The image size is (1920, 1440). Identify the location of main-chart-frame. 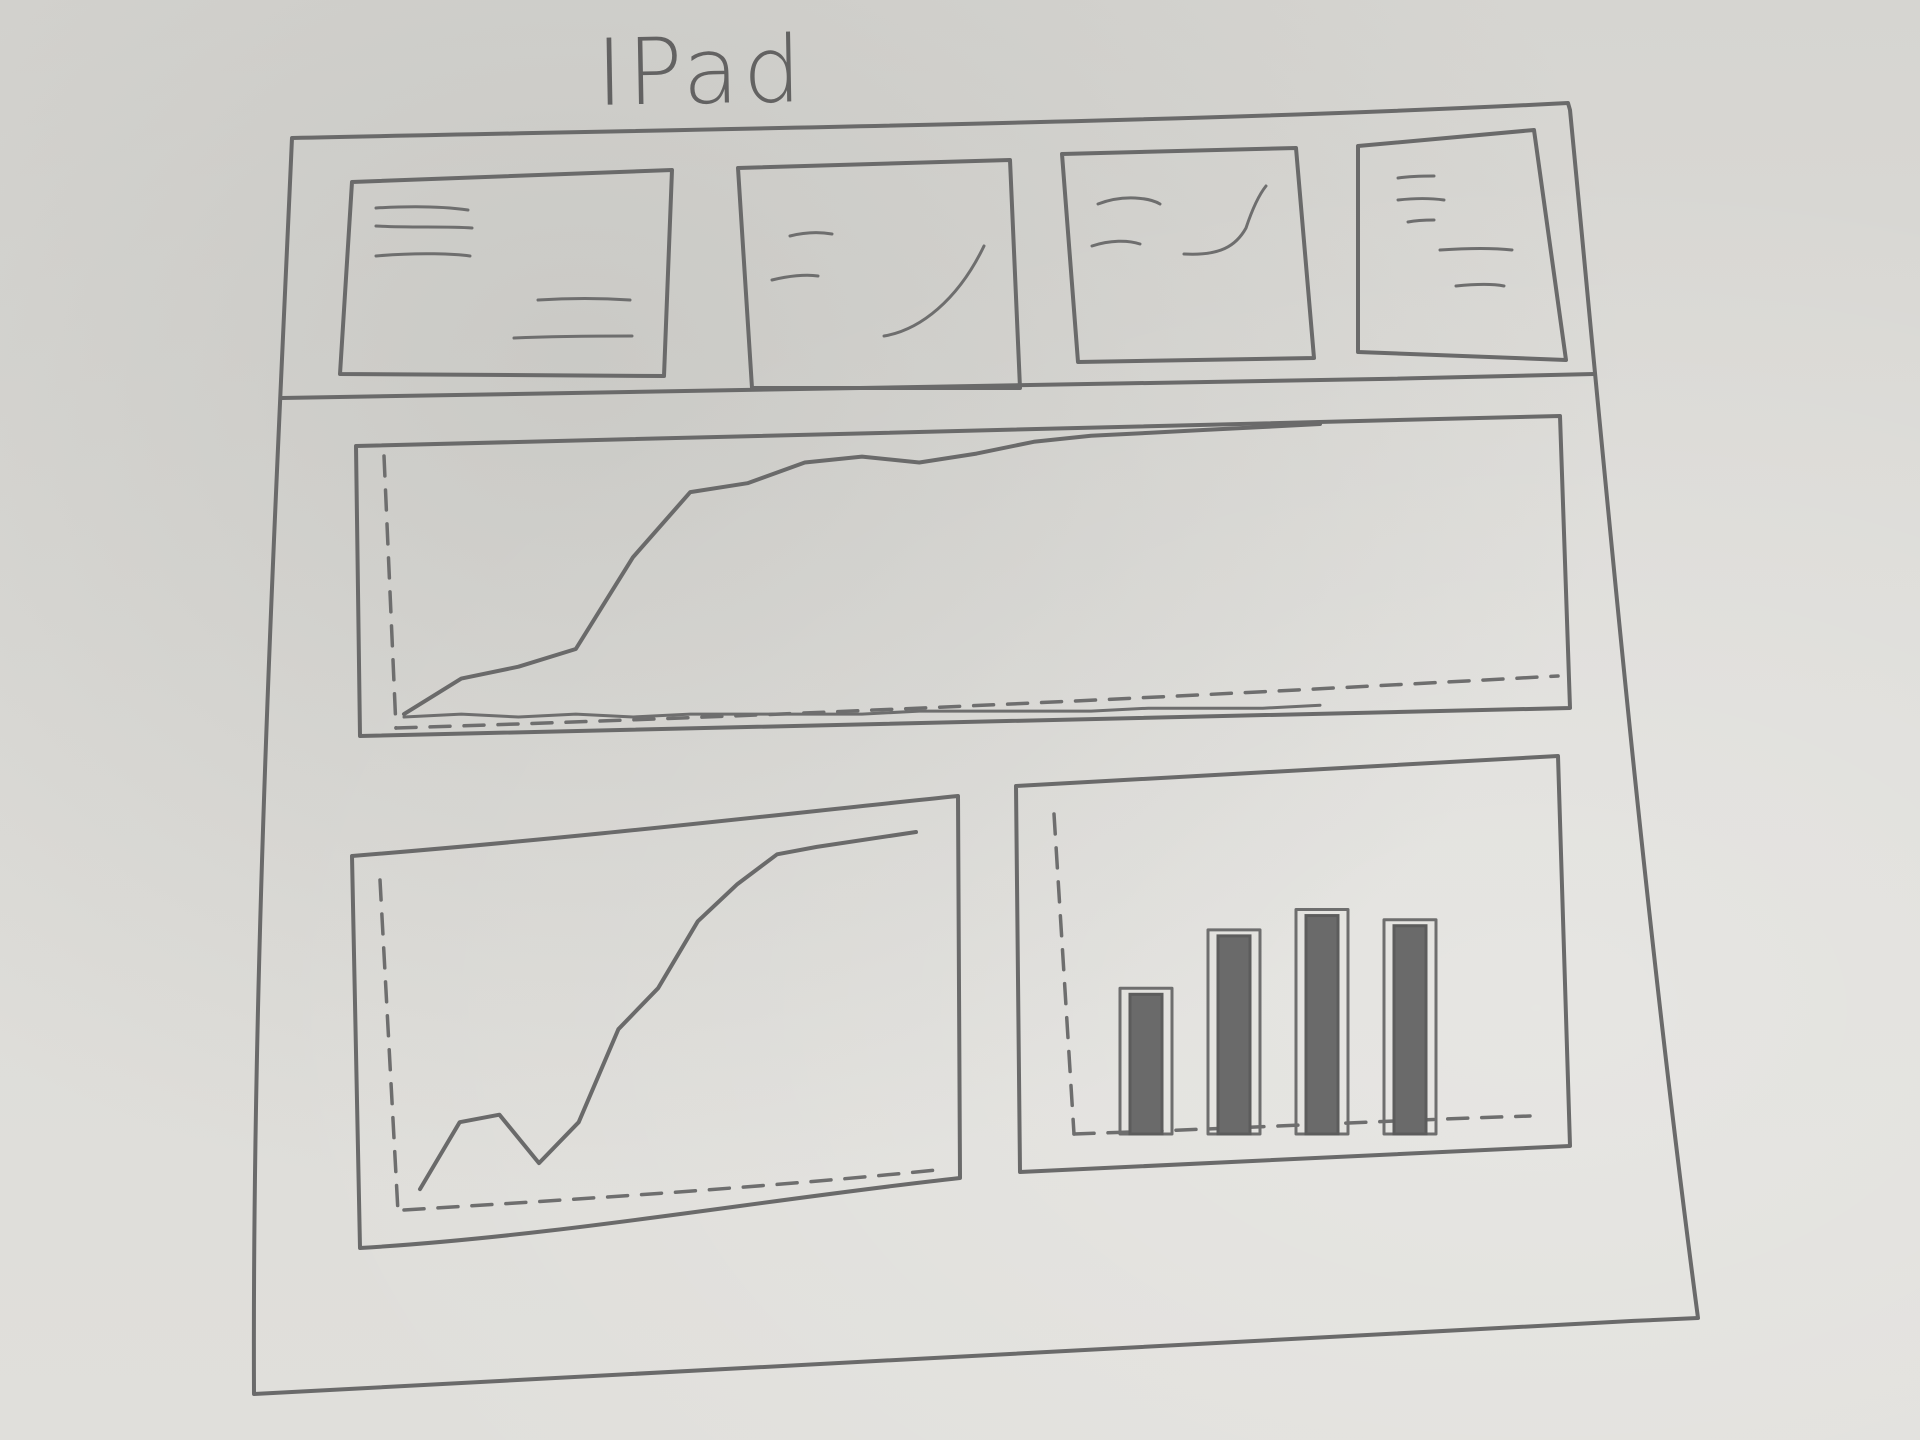
(963, 576).